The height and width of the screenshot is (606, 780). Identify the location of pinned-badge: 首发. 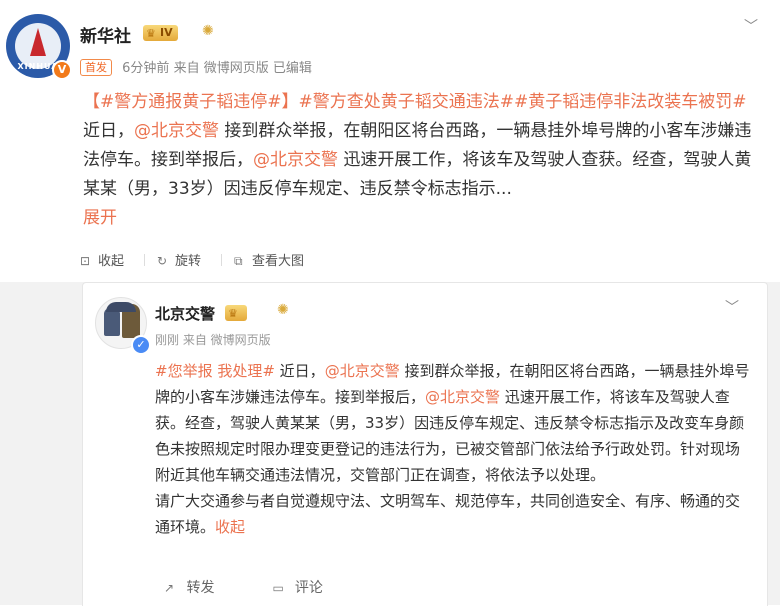
(96, 67).